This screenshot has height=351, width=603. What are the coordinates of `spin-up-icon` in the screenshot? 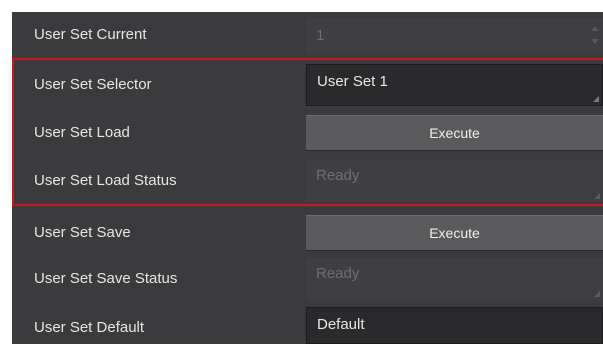 It's located at (595, 28).